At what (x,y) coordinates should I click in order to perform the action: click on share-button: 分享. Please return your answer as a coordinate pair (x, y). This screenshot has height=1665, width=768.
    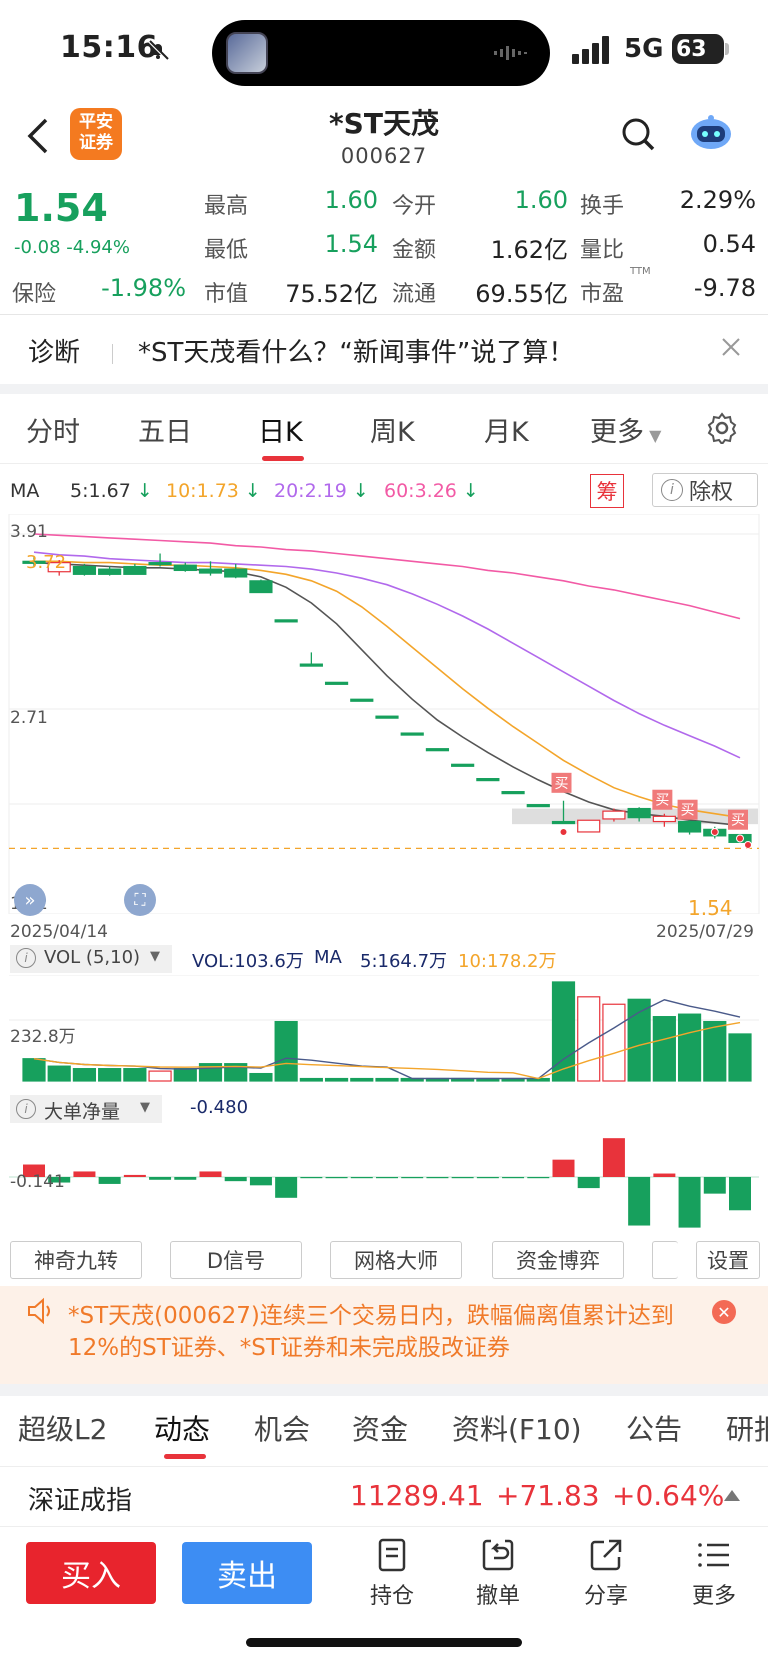
    Looking at the image, I should click on (606, 1573).